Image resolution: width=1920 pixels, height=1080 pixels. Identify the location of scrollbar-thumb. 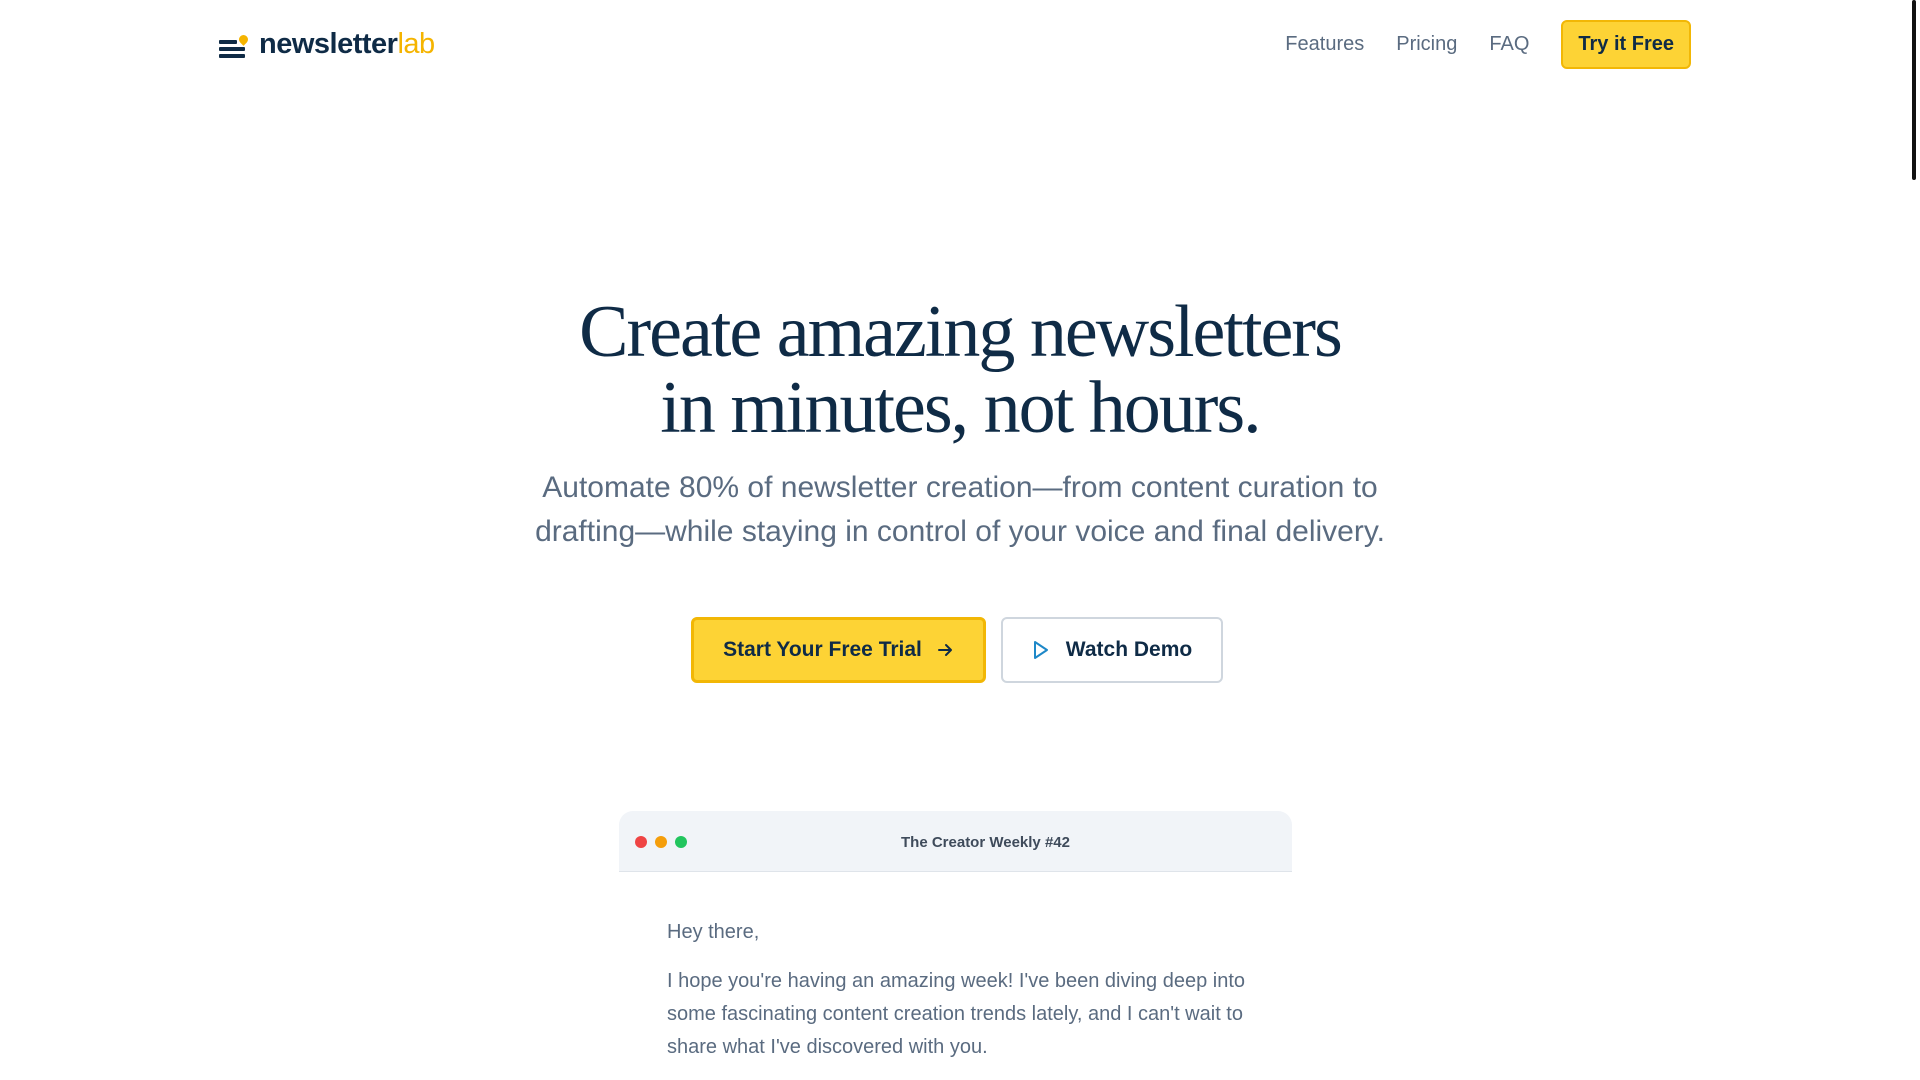
(1914, 90).